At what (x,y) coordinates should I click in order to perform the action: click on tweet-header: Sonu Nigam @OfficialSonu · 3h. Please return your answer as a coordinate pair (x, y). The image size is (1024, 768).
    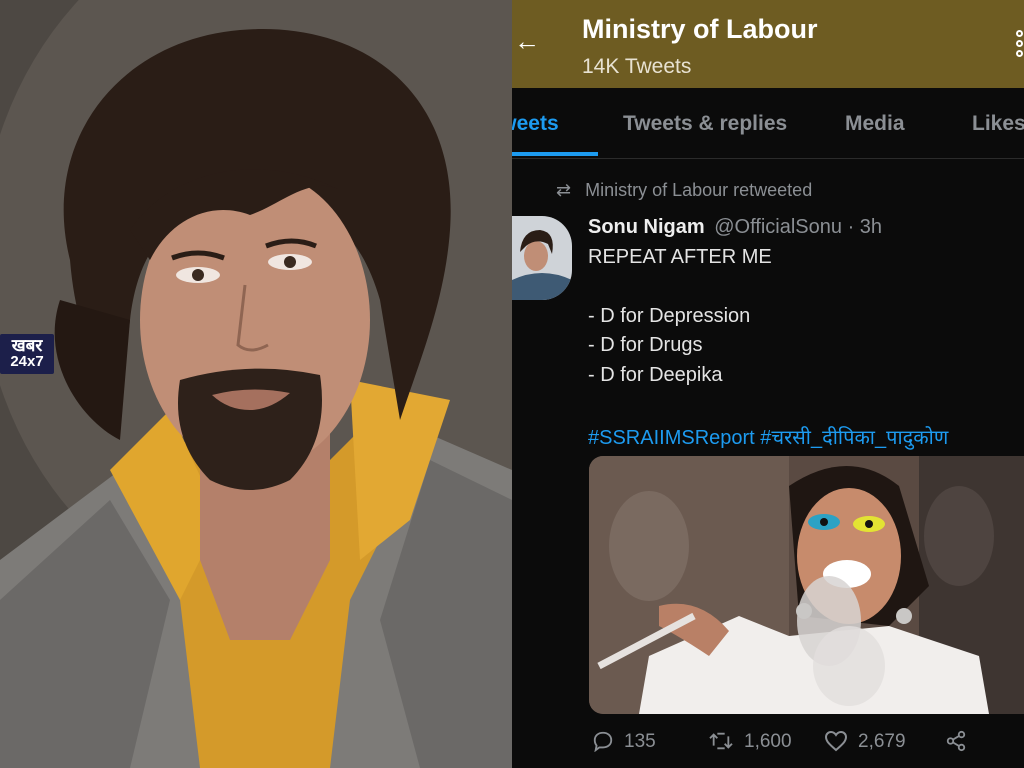
    Looking at the image, I should click on (735, 227).